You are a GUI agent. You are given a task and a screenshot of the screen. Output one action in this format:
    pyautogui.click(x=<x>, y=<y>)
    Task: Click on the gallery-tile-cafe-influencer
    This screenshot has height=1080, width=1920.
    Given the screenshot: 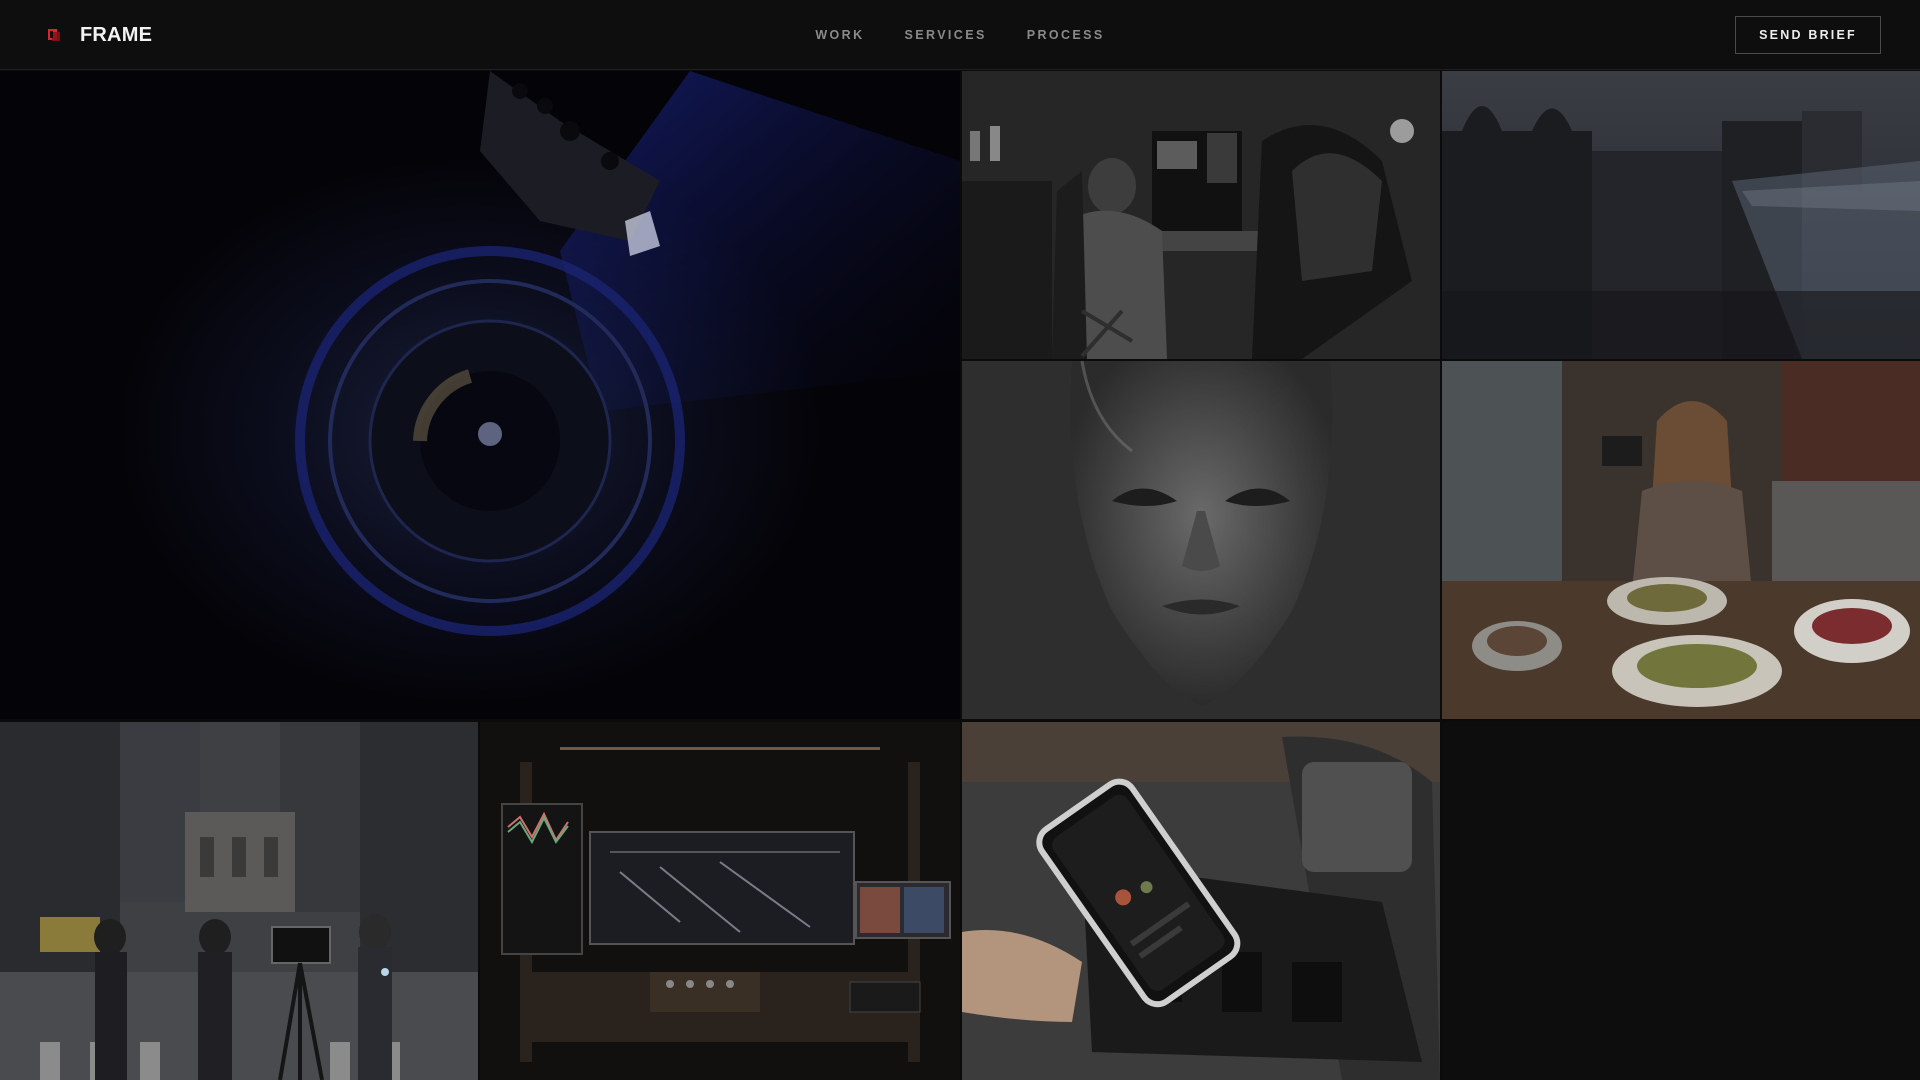 What is the action you would take?
    pyautogui.click(x=1681, y=540)
    